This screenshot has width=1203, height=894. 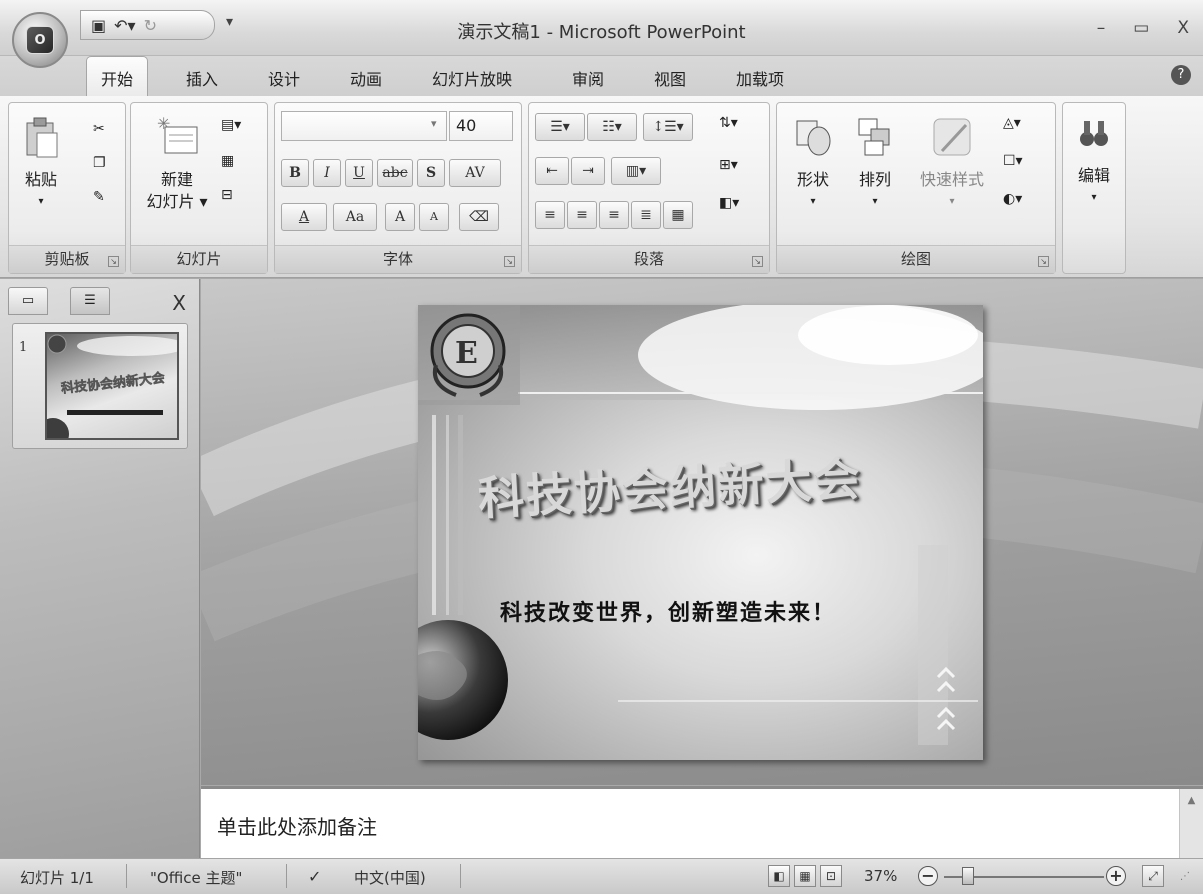 I want to click on font-color-button: A, so click(x=304, y=217).